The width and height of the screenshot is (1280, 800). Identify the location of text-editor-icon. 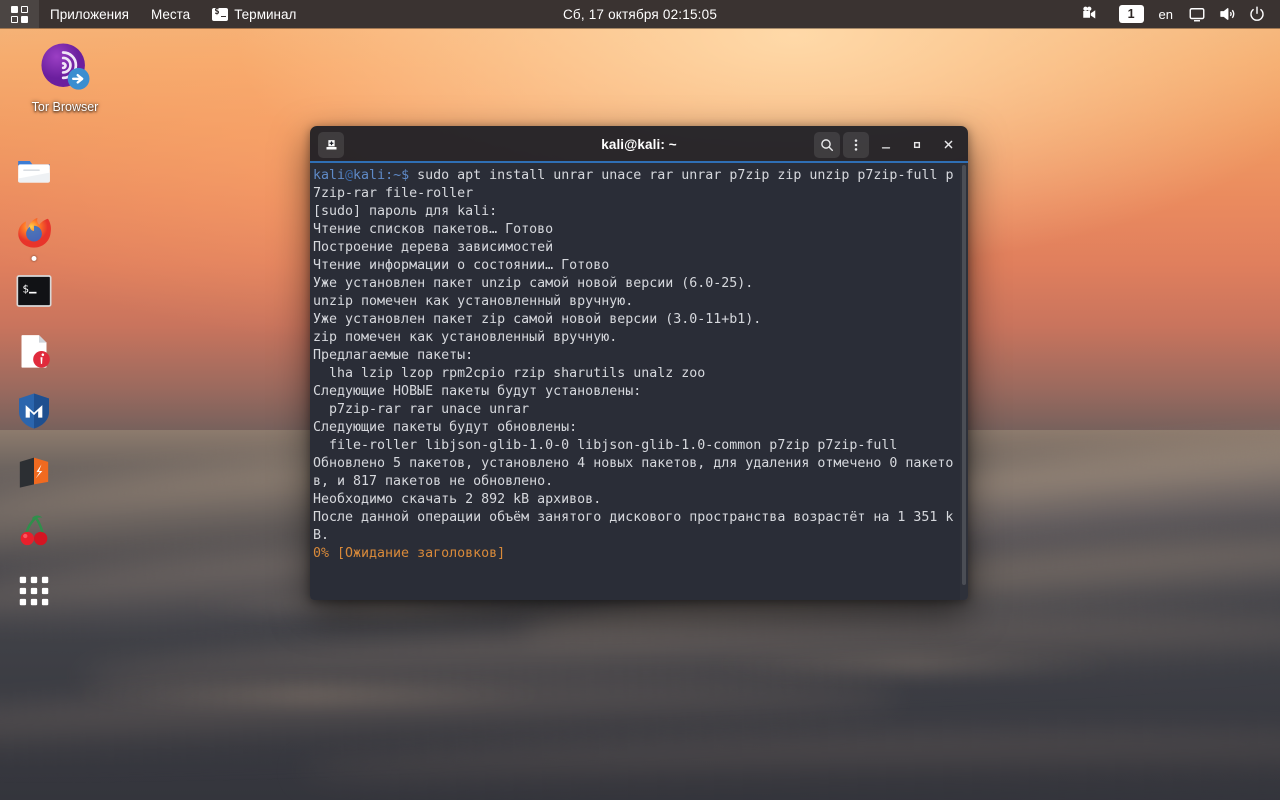
(35, 351).